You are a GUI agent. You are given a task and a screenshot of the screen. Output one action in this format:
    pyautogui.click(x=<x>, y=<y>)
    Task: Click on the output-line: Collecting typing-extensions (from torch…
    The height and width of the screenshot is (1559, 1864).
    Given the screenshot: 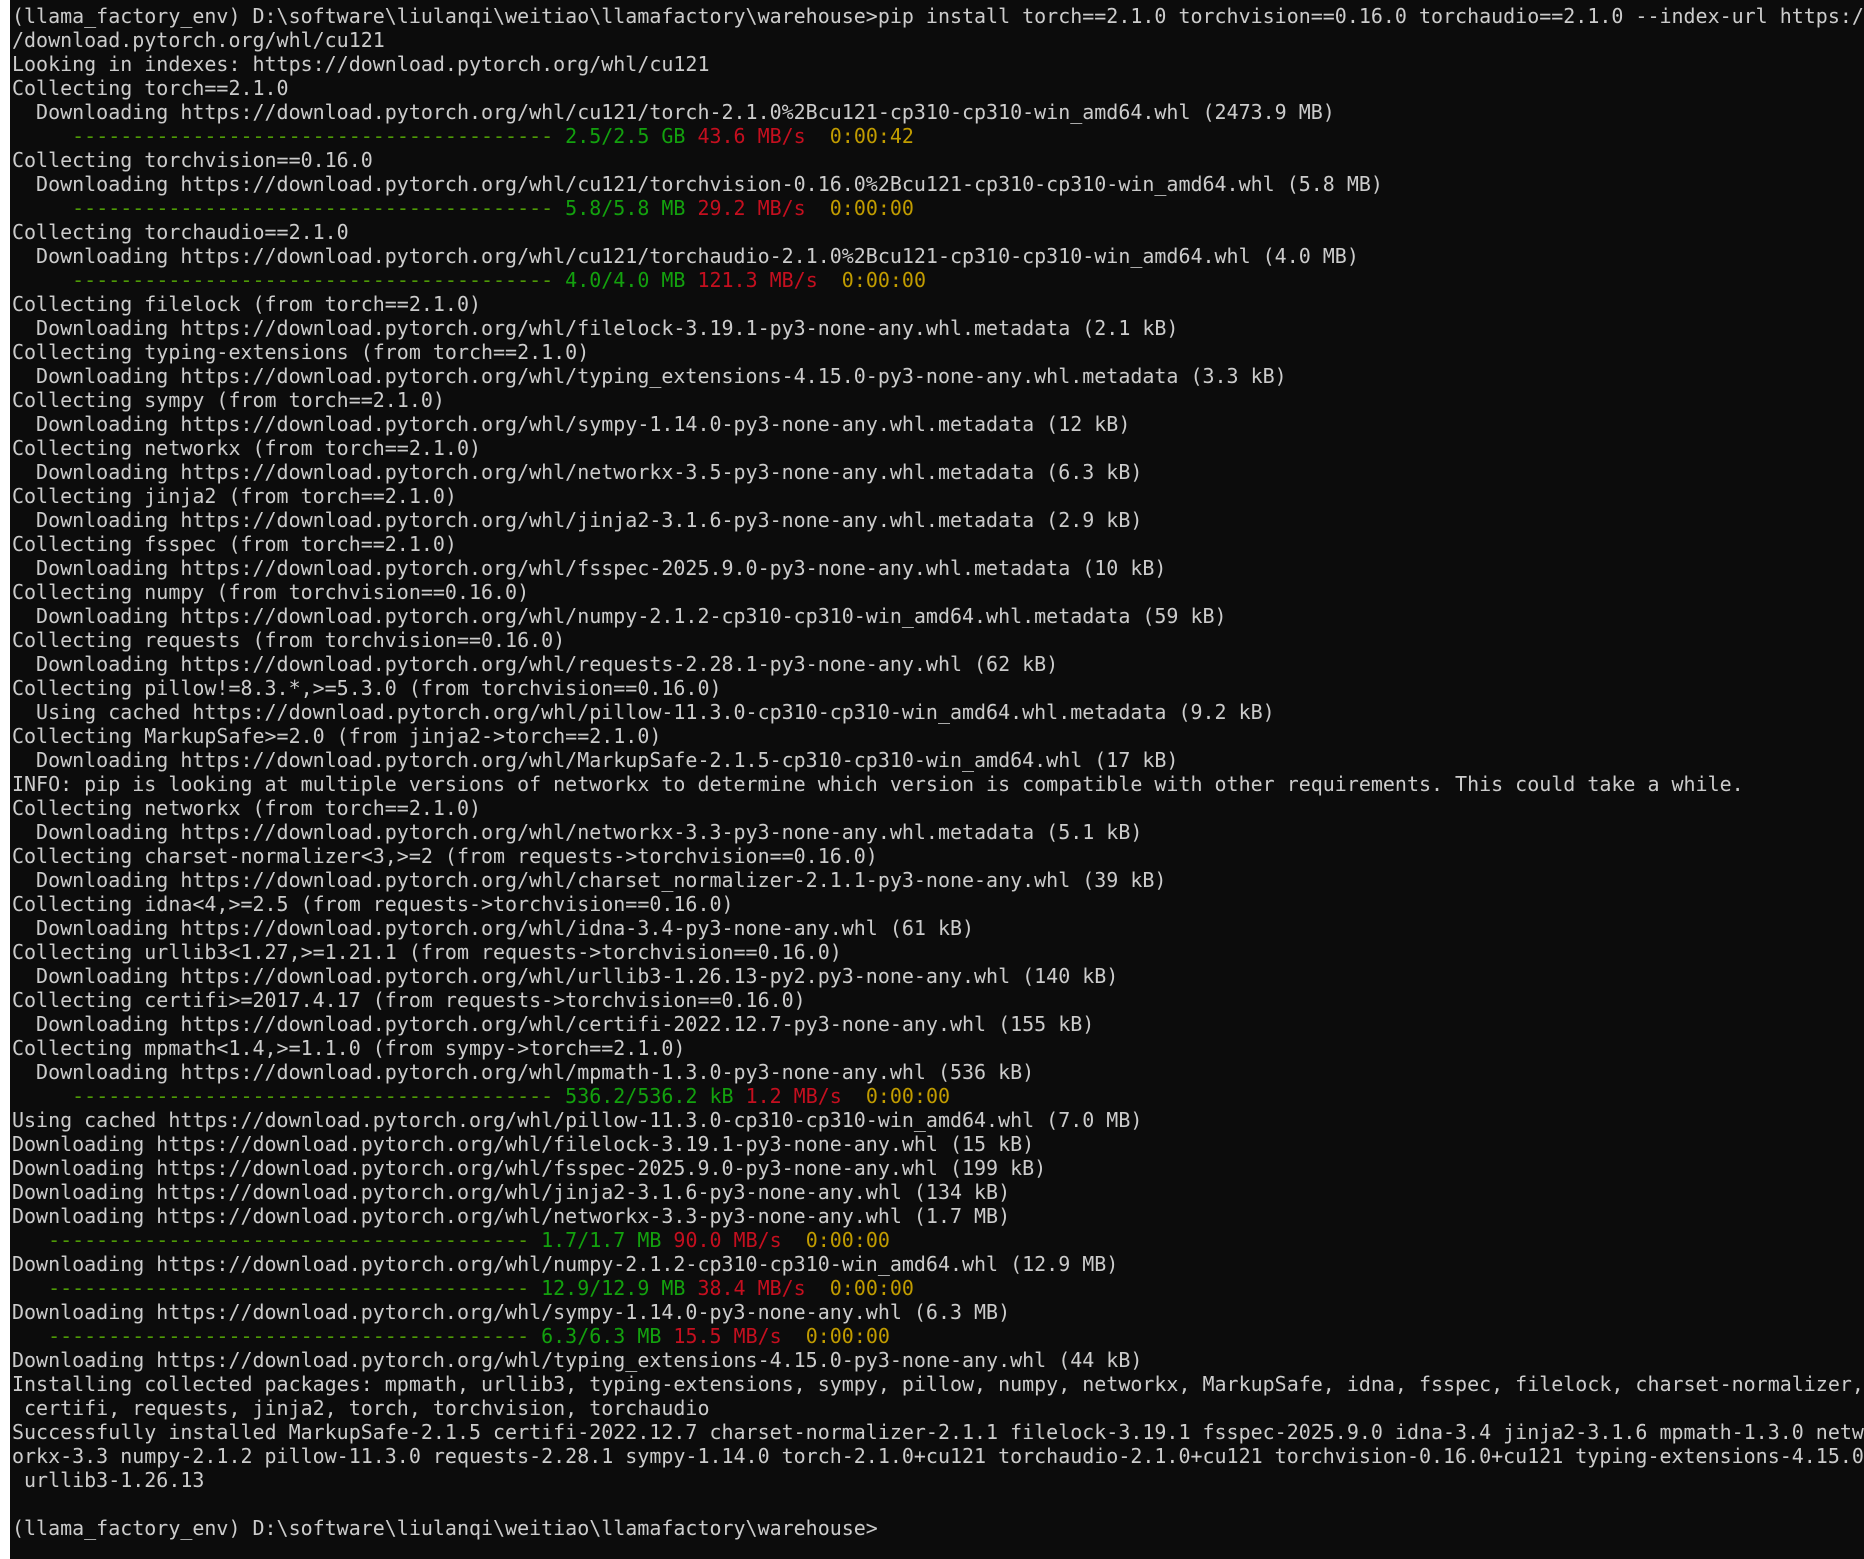 What is the action you would take?
    pyautogui.click(x=301, y=352)
    